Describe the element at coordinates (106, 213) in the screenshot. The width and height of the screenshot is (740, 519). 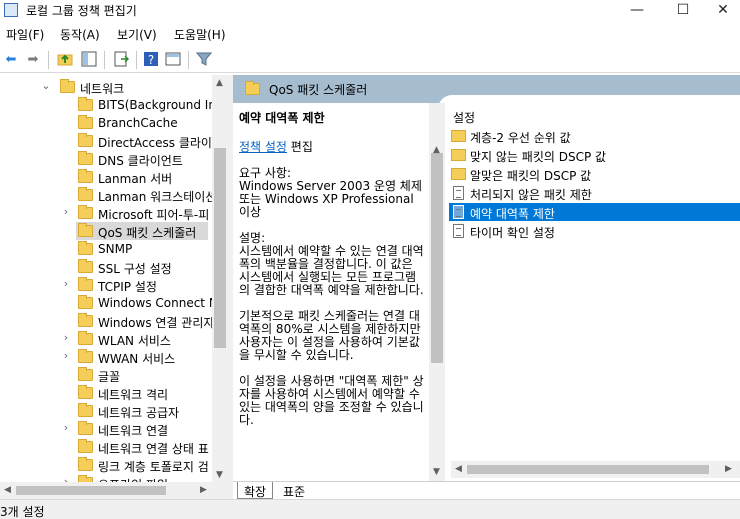
I see `tree-item: › Microsoft 피어-투-피` at that location.